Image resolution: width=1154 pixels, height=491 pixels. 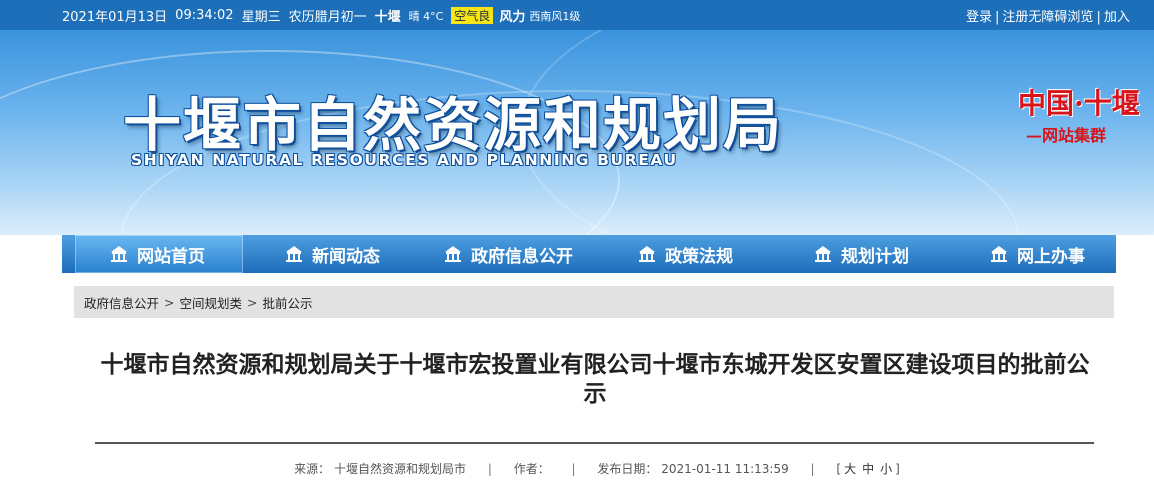 I want to click on nav-item-policy: 政策法规, so click(x=685, y=254).